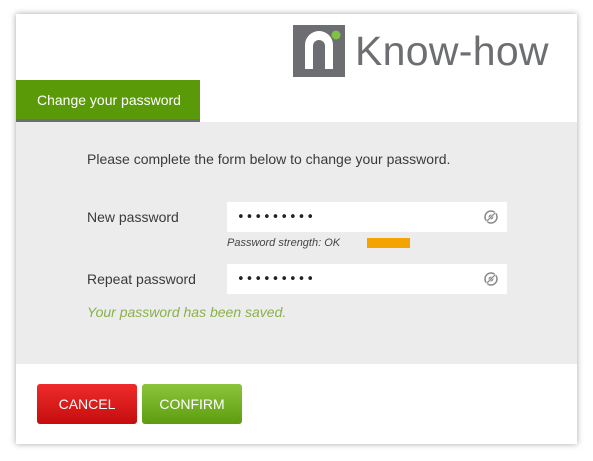 This screenshot has width=593, height=461. I want to click on new-password-input, so click(352, 217).